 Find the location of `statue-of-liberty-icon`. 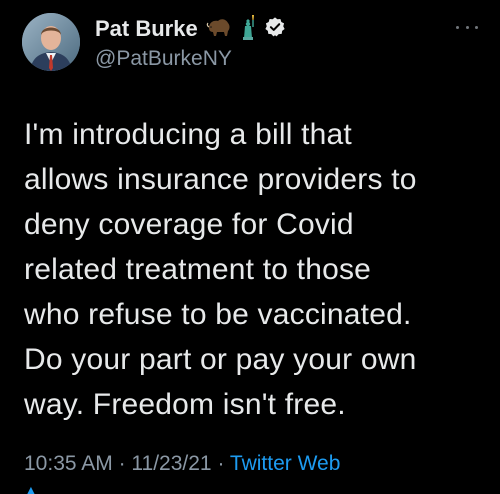

statue-of-liberty-icon is located at coordinates (249, 29).